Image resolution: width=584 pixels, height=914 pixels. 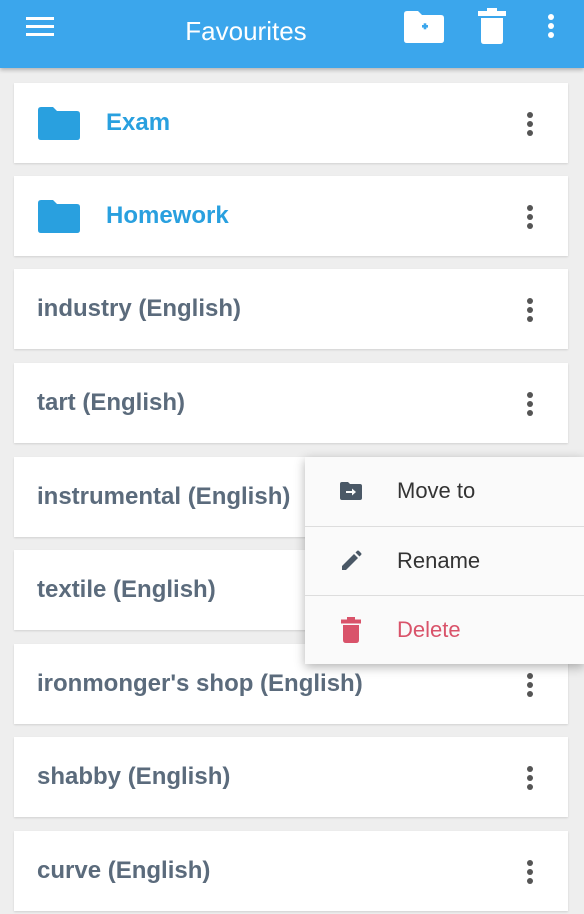 What do you see at coordinates (134, 776) in the screenshot?
I see `word-label: shabby (English)` at bounding box center [134, 776].